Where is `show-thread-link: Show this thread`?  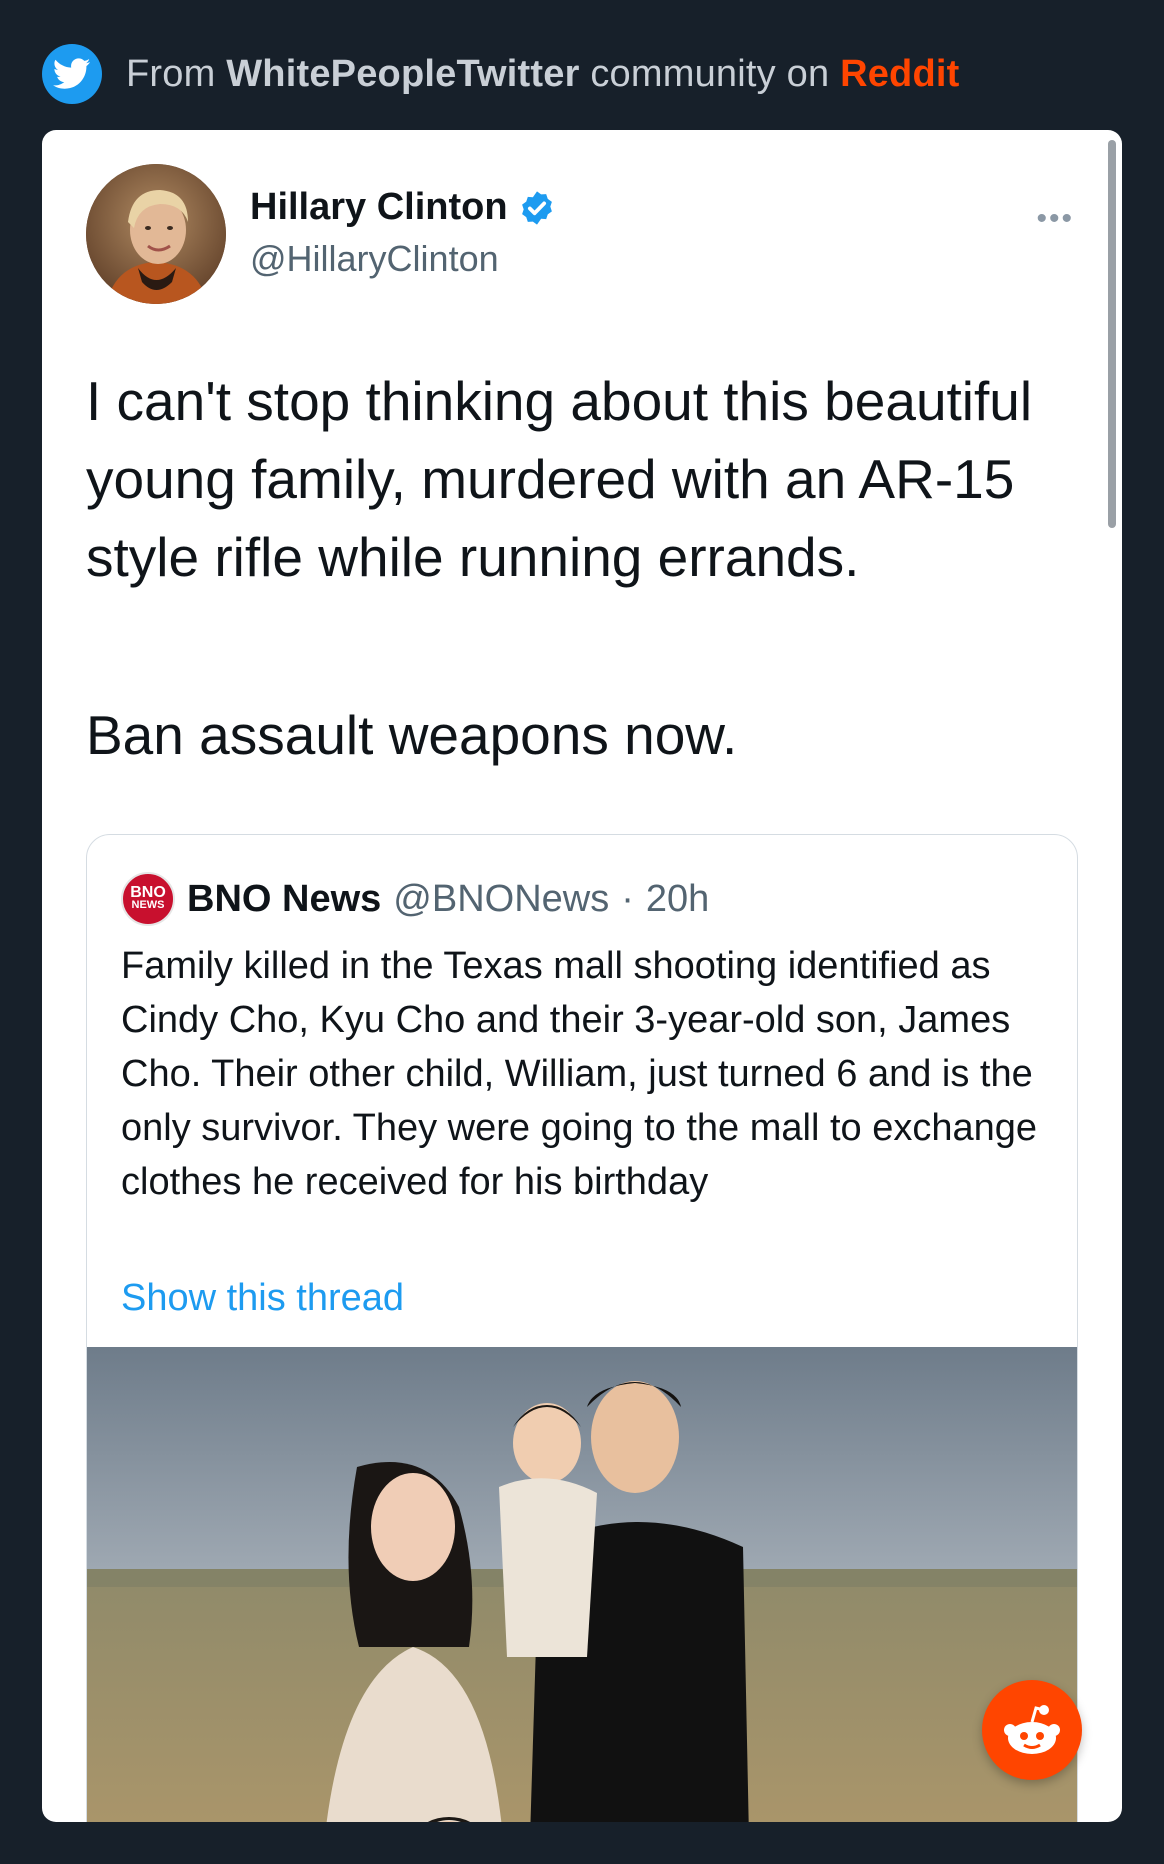
show-thread-link: Show this thread is located at coordinates (262, 1298).